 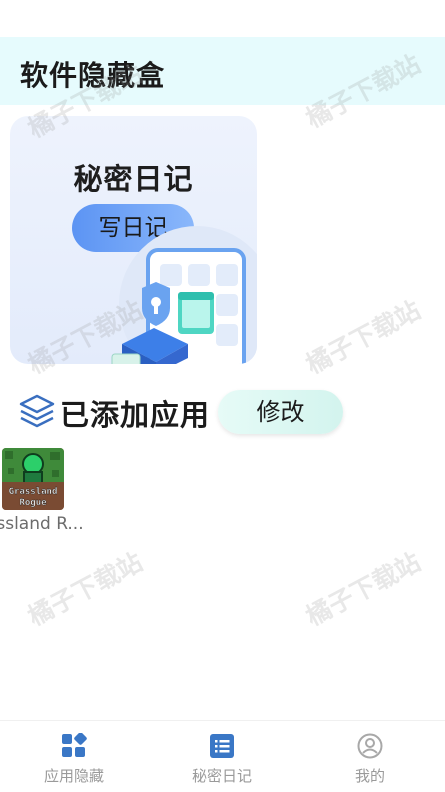 What do you see at coordinates (73, 776) in the screenshot?
I see `nav-label-app-hide: 应用隐藏` at bounding box center [73, 776].